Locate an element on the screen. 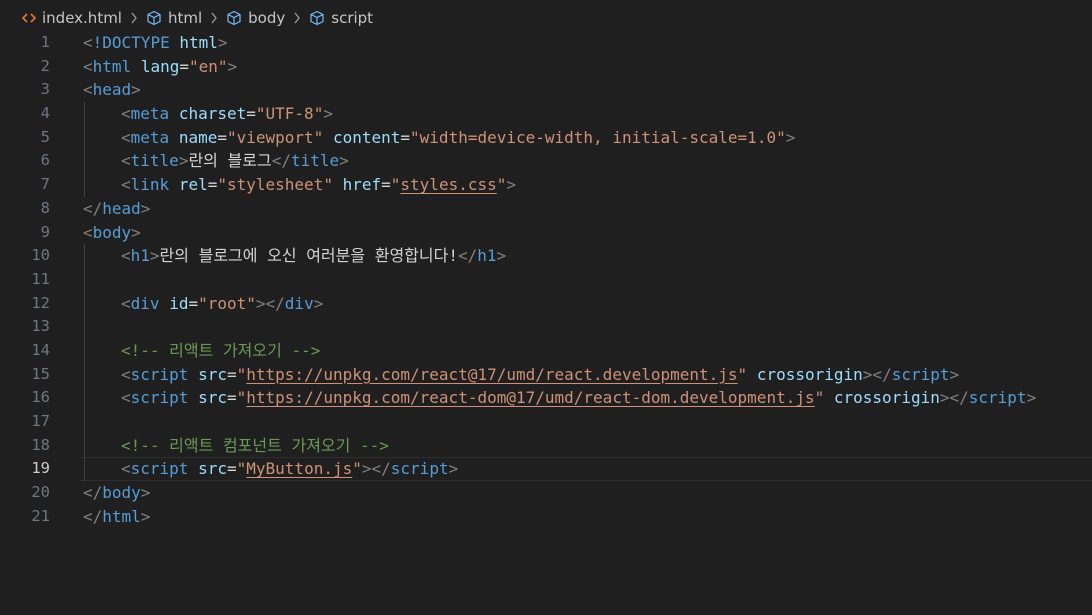 Image resolution: width=1092 pixels, height=615 pixels. string-value: "viewport" is located at coordinates (275, 137).